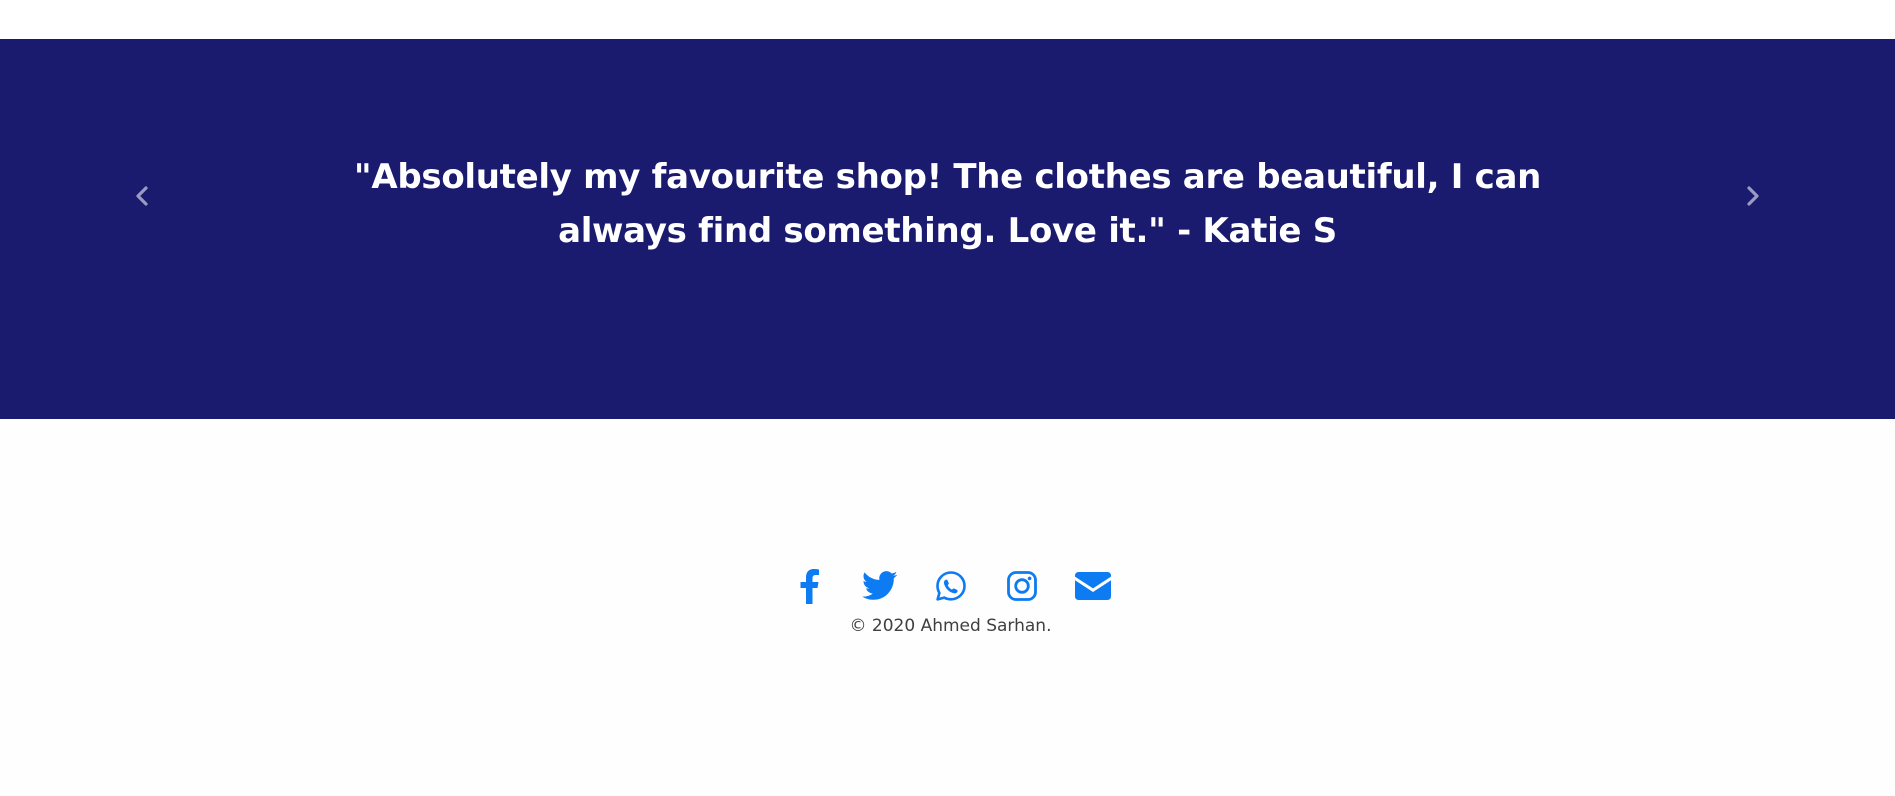 The width and height of the screenshot is (1895, 796). I want to click on twitter-link, so click(879, 586).